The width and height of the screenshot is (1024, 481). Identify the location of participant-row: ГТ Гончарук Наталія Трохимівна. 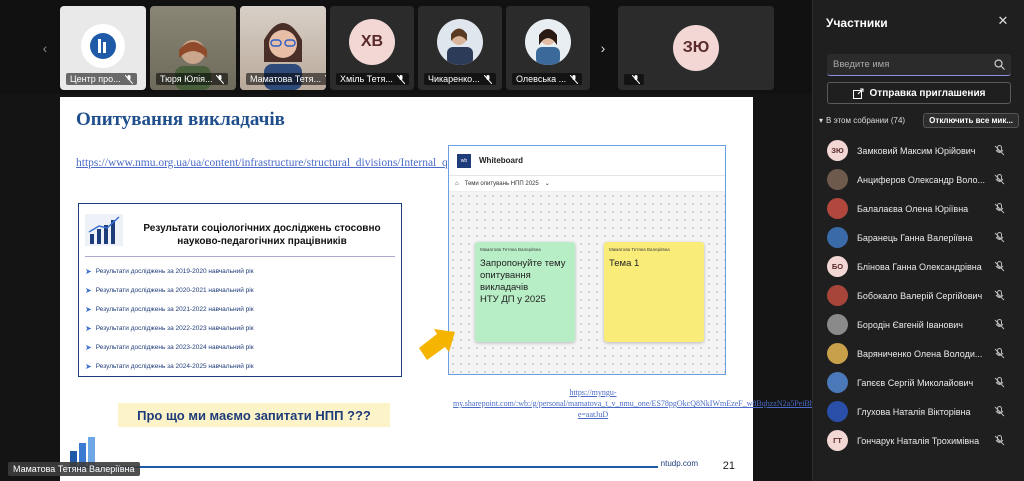
(918, 440).